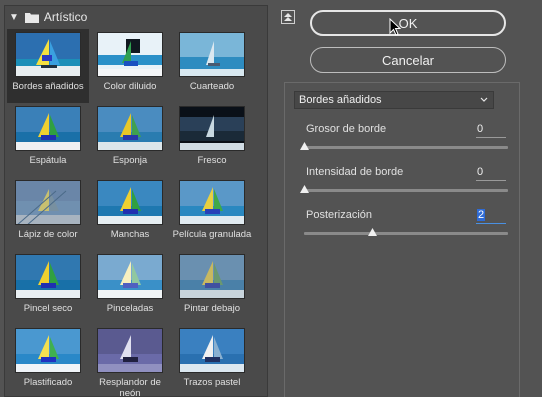  I want to click on filter-label: Lápiz de color, so click(48, 234).